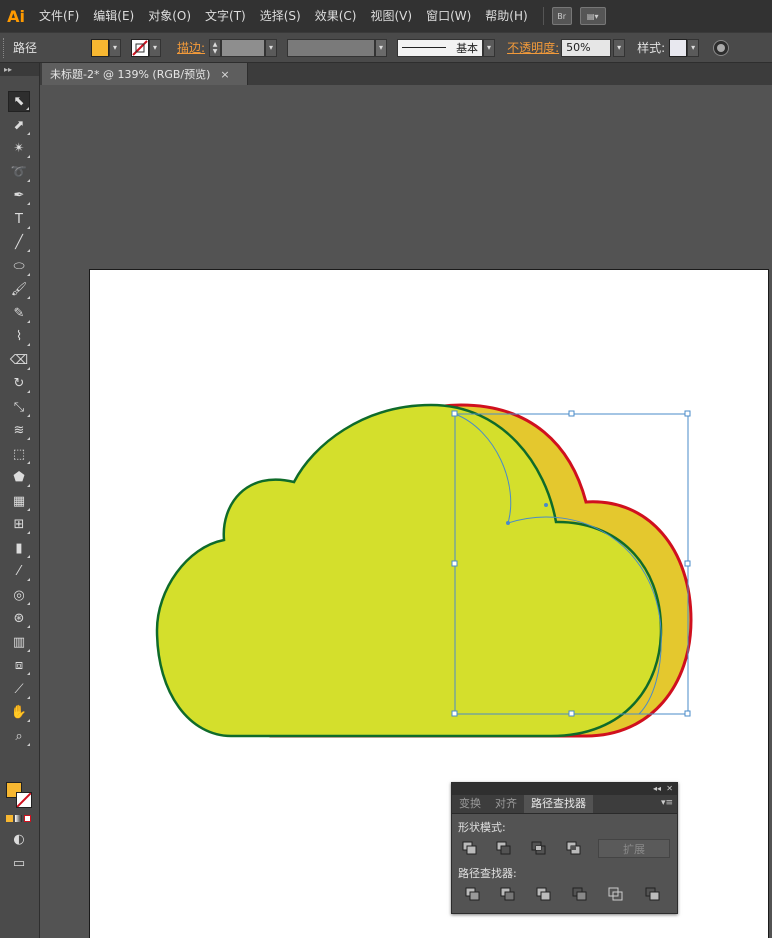 The width and height of the screenshot is (772, 938). I want to click on stroke-weight-dropdown: ▾, so click(271, 47).